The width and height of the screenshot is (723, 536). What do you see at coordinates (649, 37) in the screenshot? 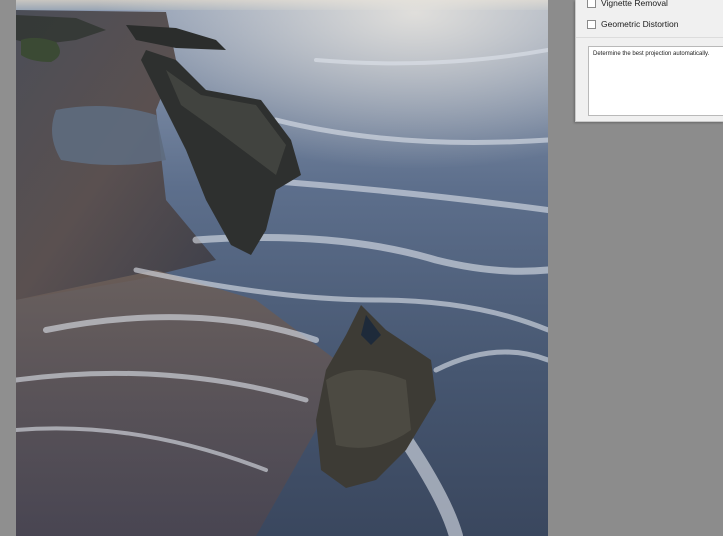
I see `panel-divider` at bounding box center [649, 37].